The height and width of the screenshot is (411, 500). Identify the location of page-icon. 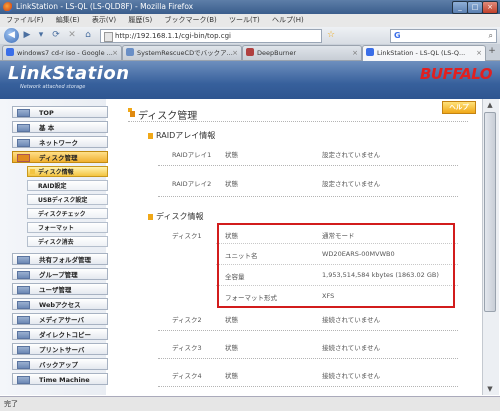
(108, 37).